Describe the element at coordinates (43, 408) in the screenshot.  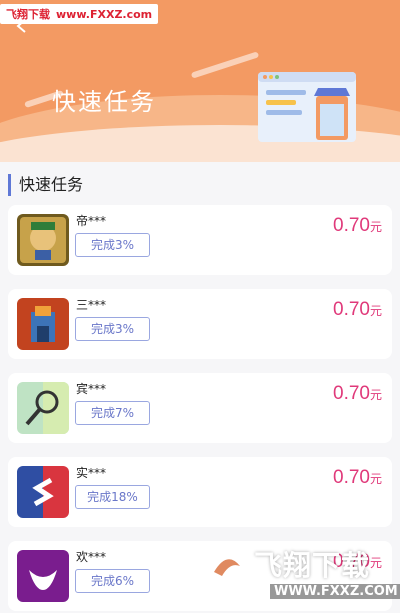
I see `magnifier-app-icon` at that location.